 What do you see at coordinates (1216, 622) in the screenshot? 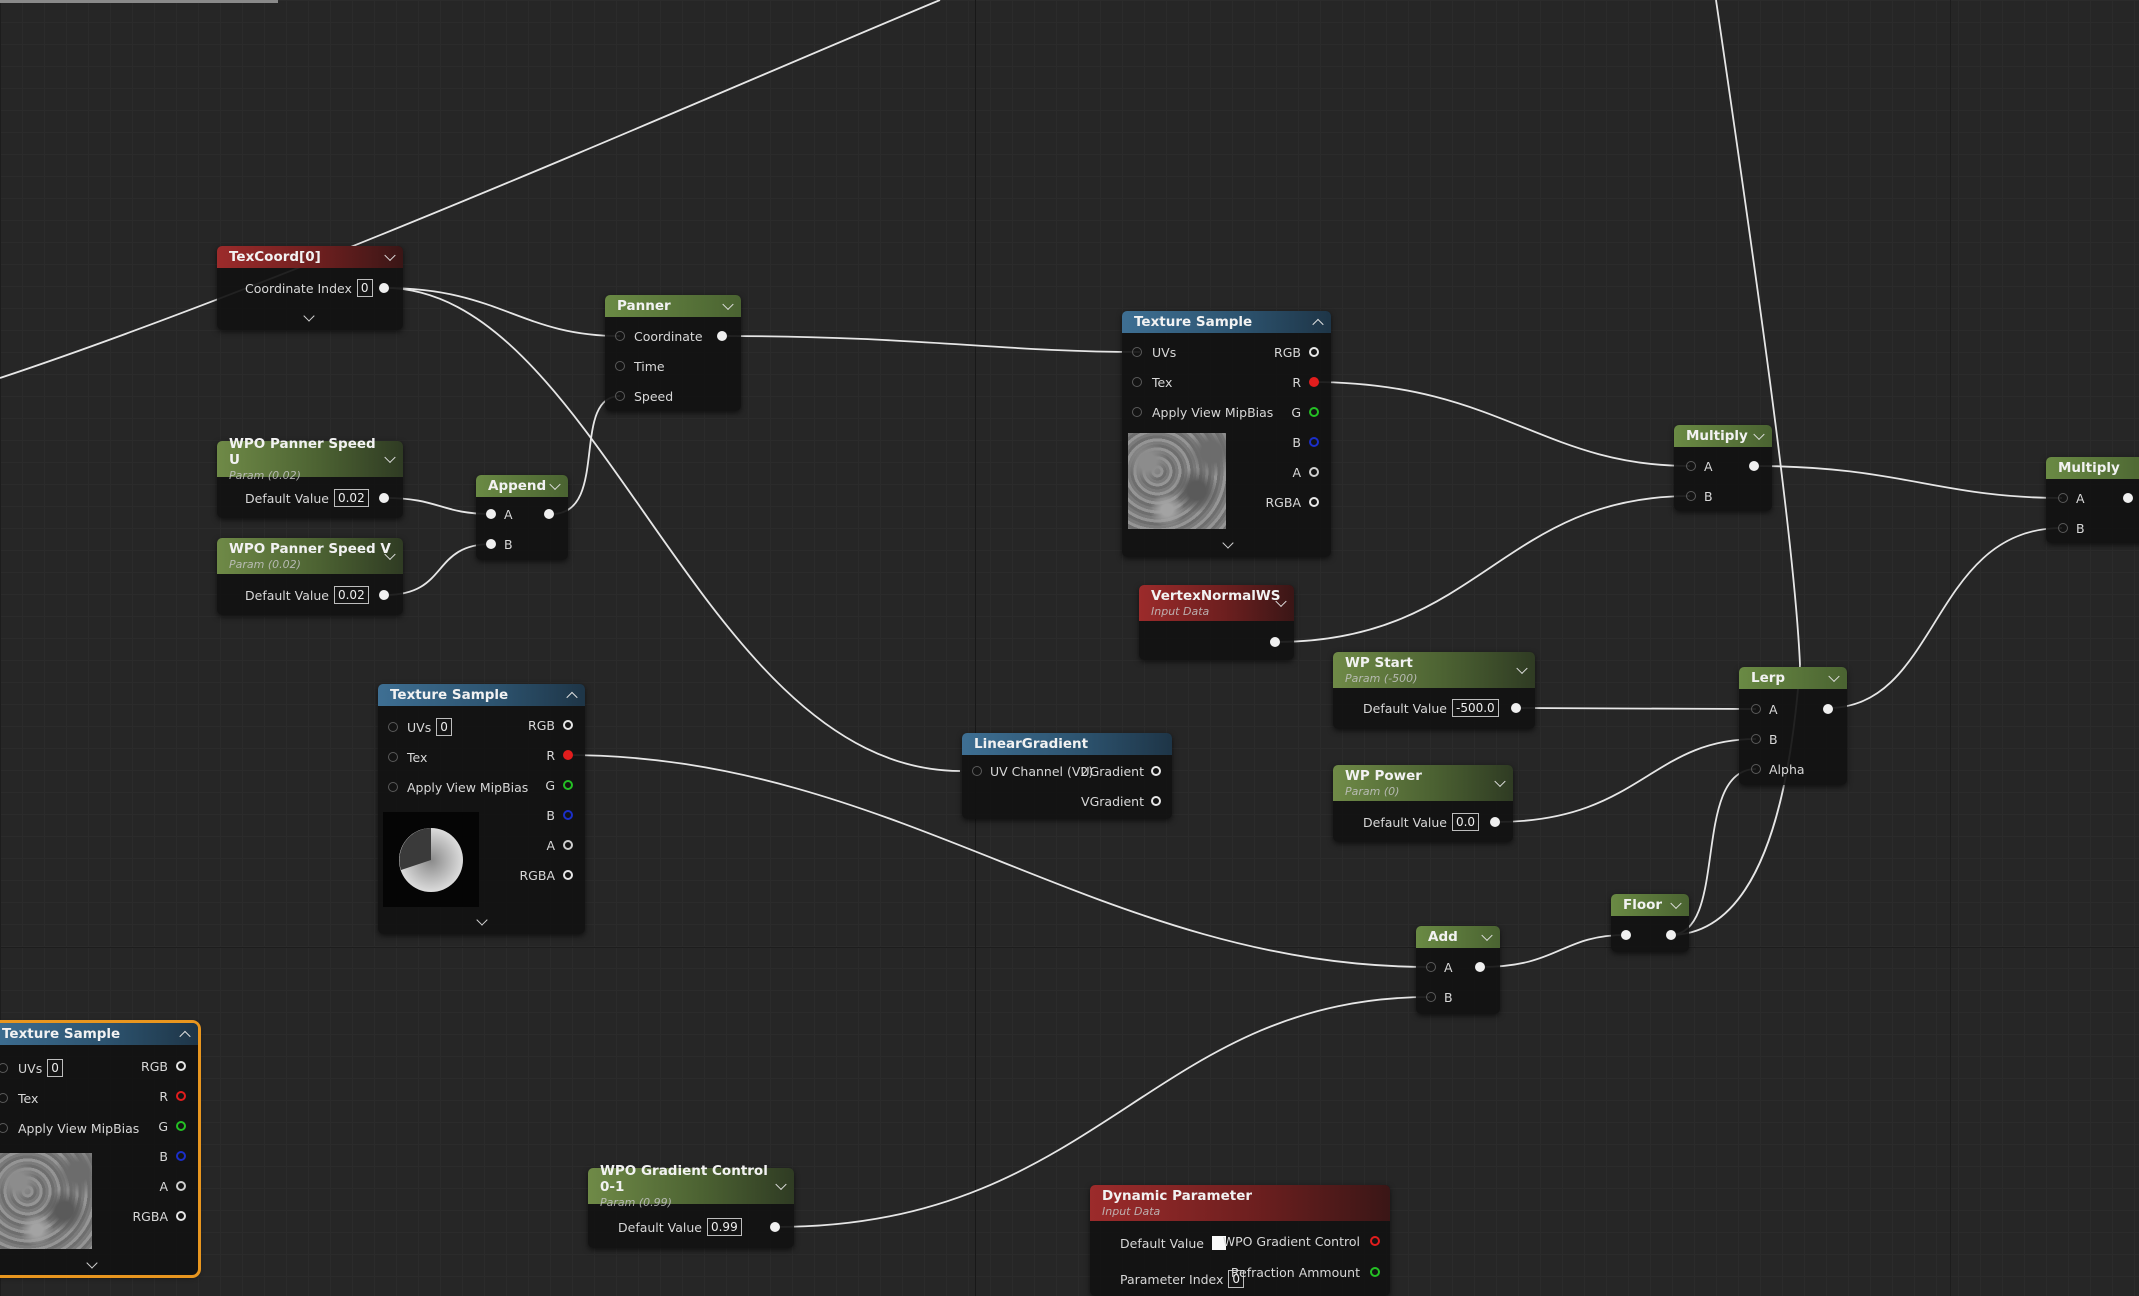
I see `vertex-normal-node: VertexNormalWS Input Data` at bounding box center [1216, 622].